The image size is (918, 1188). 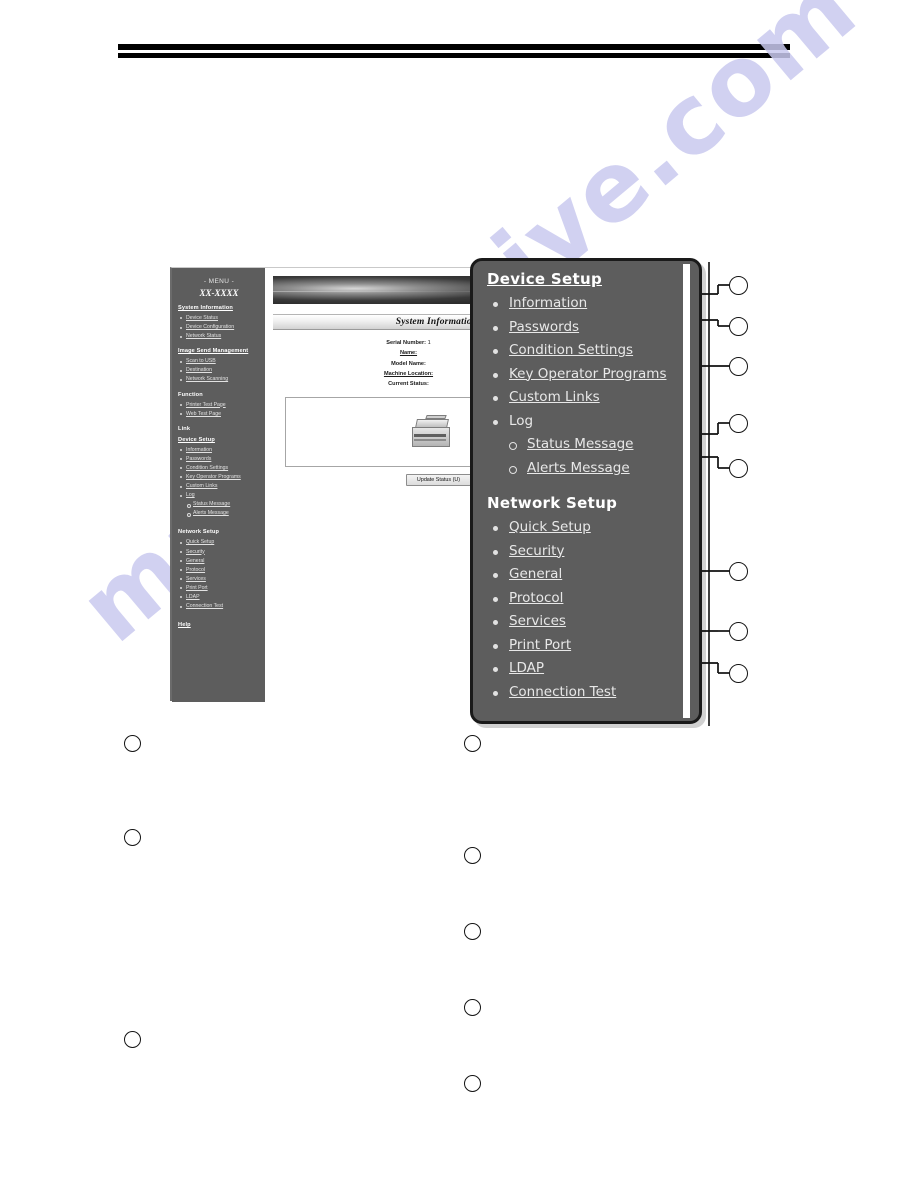 I want to click on sidebar-item-information: Information, so click(x=219, y=450).